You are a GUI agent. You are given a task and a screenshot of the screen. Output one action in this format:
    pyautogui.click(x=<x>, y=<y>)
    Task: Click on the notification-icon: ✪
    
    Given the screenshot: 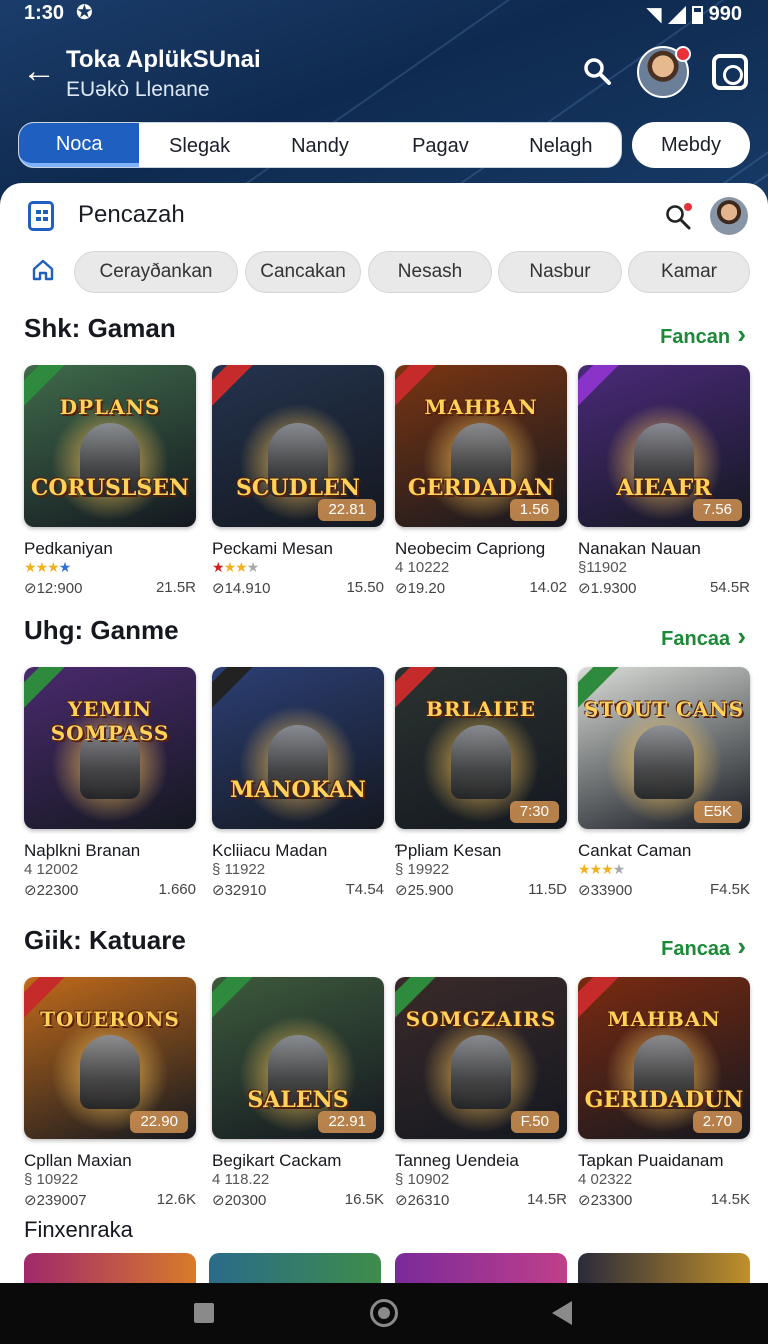 What is the action you would take?
    pyautogui.click(x=84, y=13)
    